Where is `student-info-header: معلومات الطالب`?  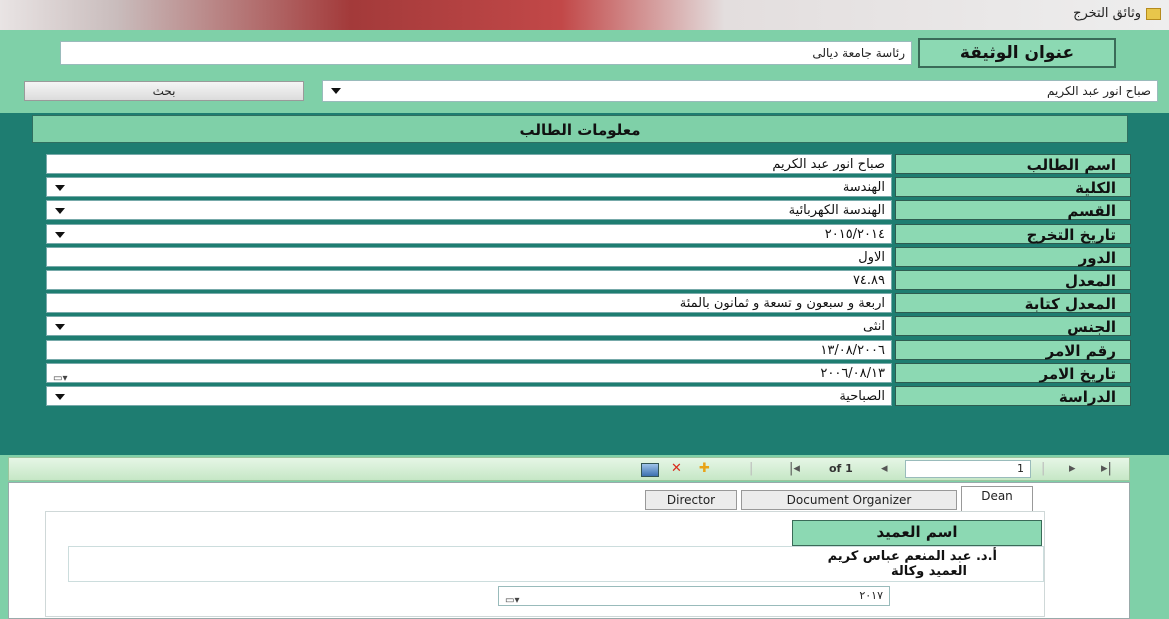
student-info-header: معلومات الطالب is located at coordinates (580, 129).